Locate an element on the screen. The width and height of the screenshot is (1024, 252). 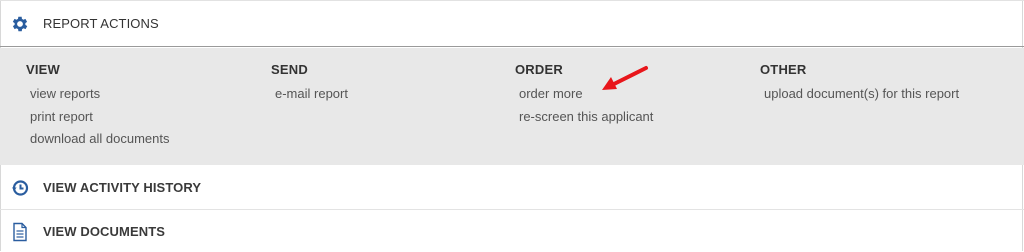
print-report-link: print report is located at coordinates (99, 117).